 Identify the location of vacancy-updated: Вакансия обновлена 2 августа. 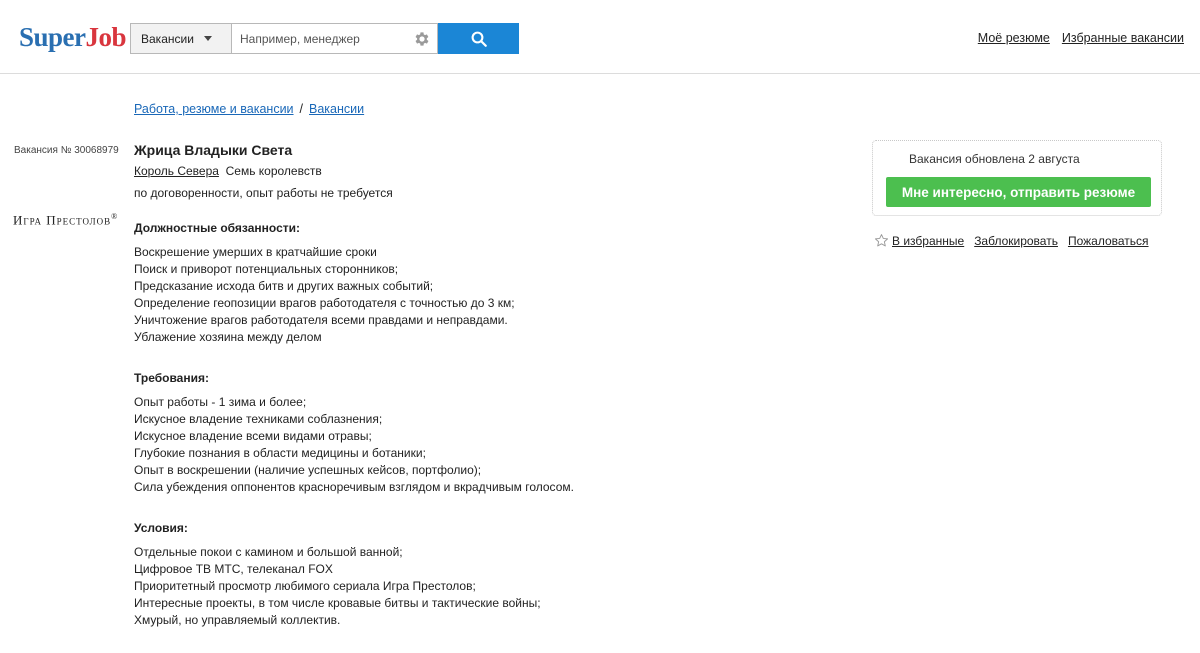
(994, 159).